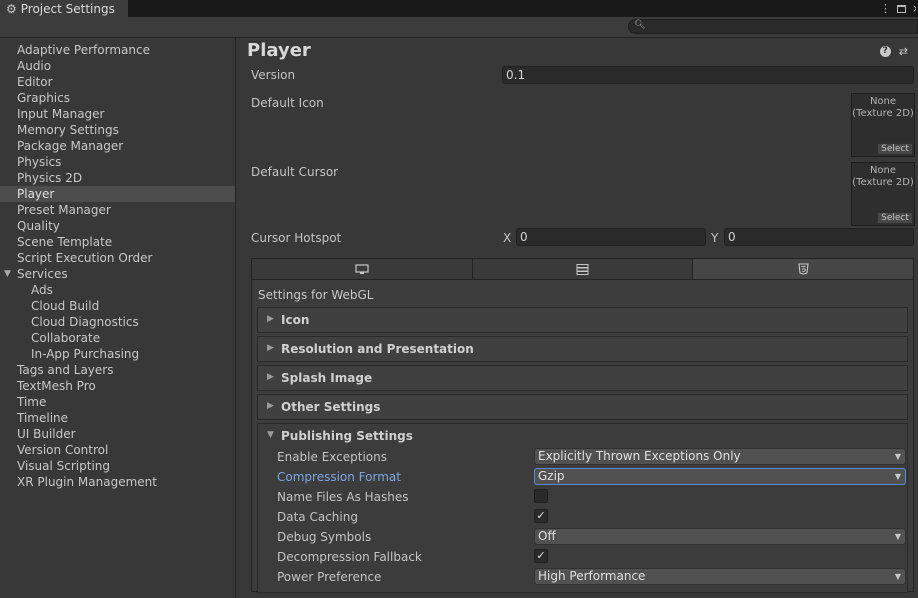  I want to click on sidebar-item-collaborate: Collaborate, so click(117, 338).